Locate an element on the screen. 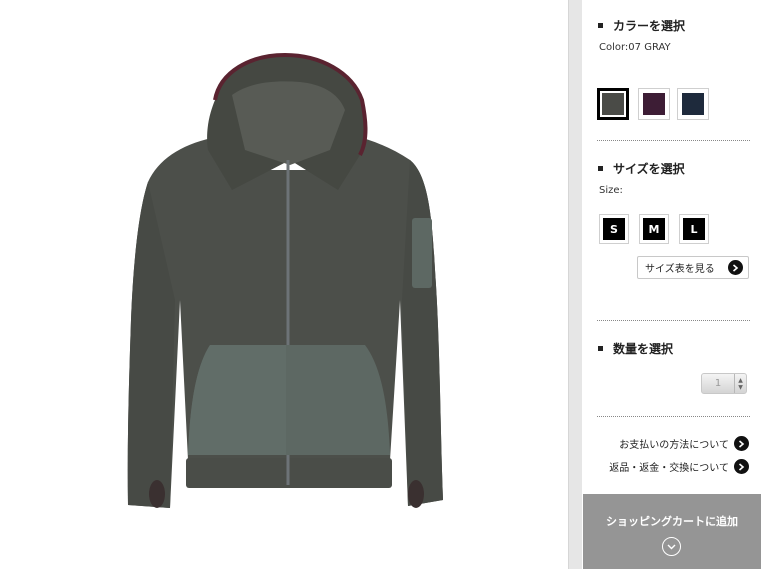  size-chart-button: サイズ表を見る is located at coordinates (693, 267).